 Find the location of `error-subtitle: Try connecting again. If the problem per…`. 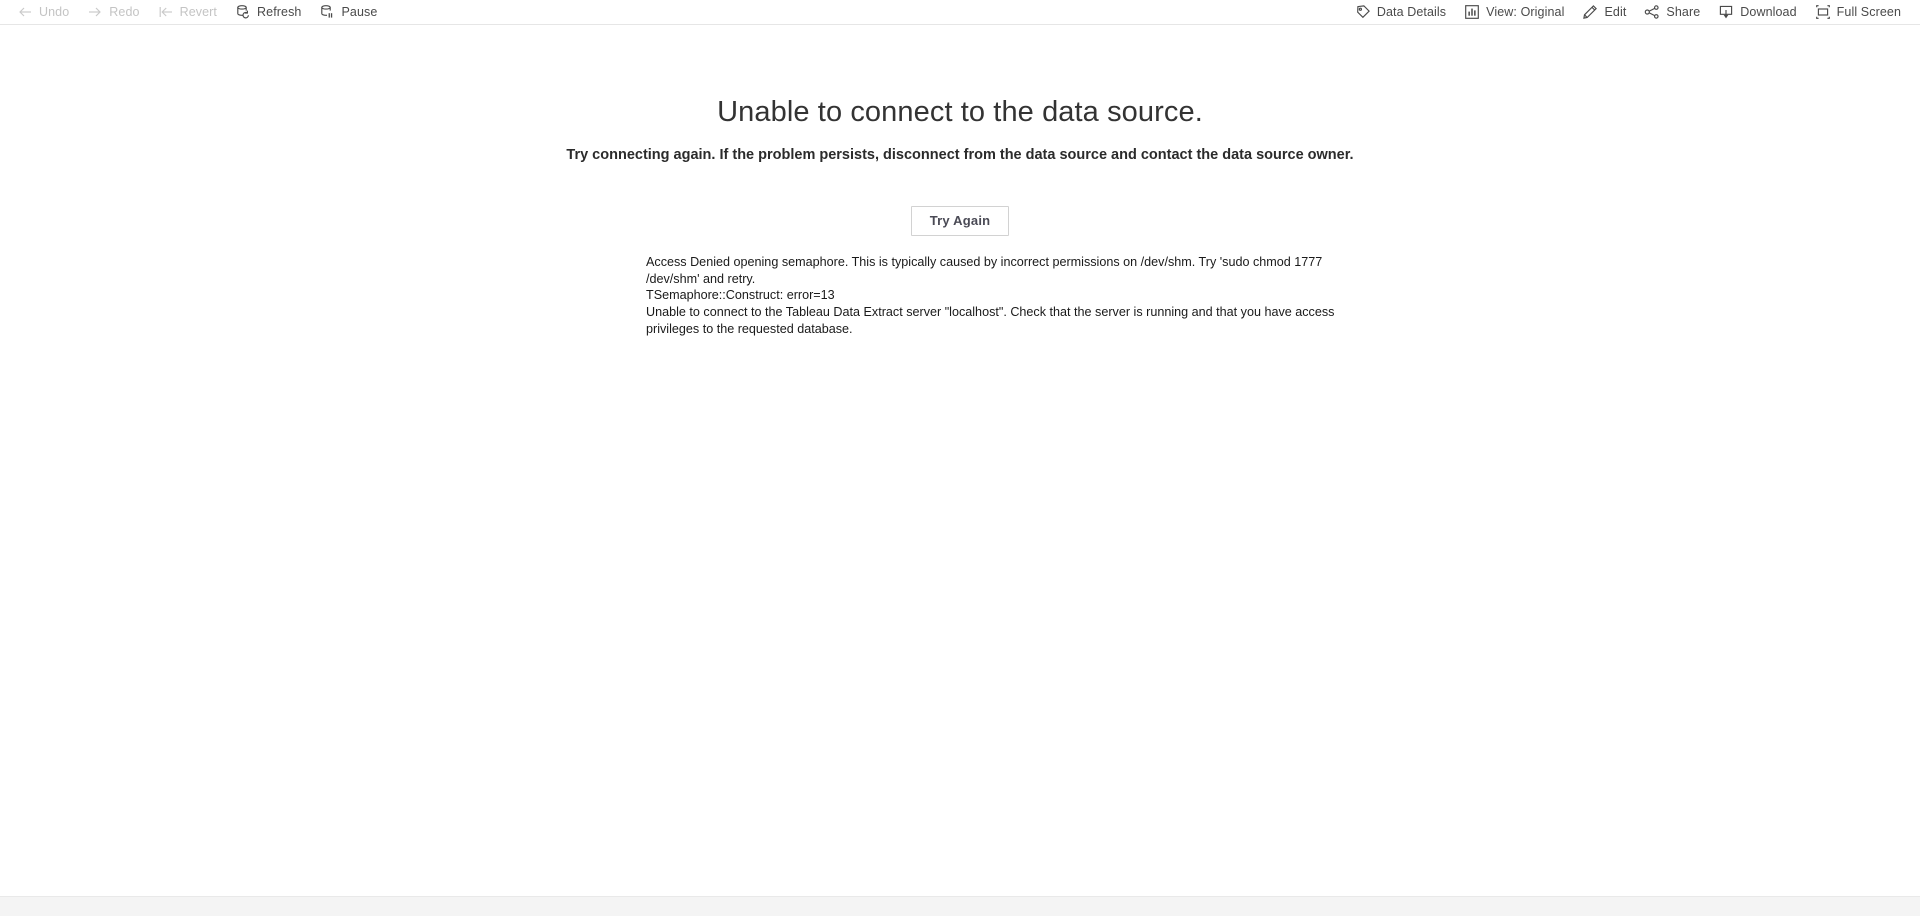

error-subtitle: Try connecting again. If the problem per… is located at coordinates (960, 155).